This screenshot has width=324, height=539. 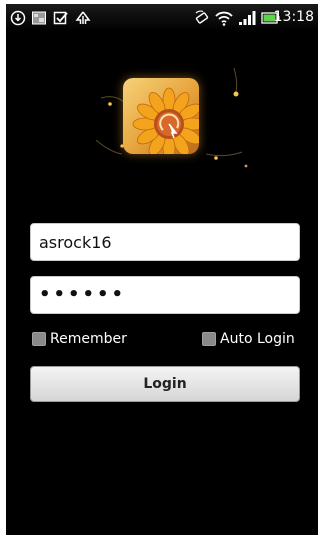 I want to click on password-input: ••••••, so click(x=165, y=295).